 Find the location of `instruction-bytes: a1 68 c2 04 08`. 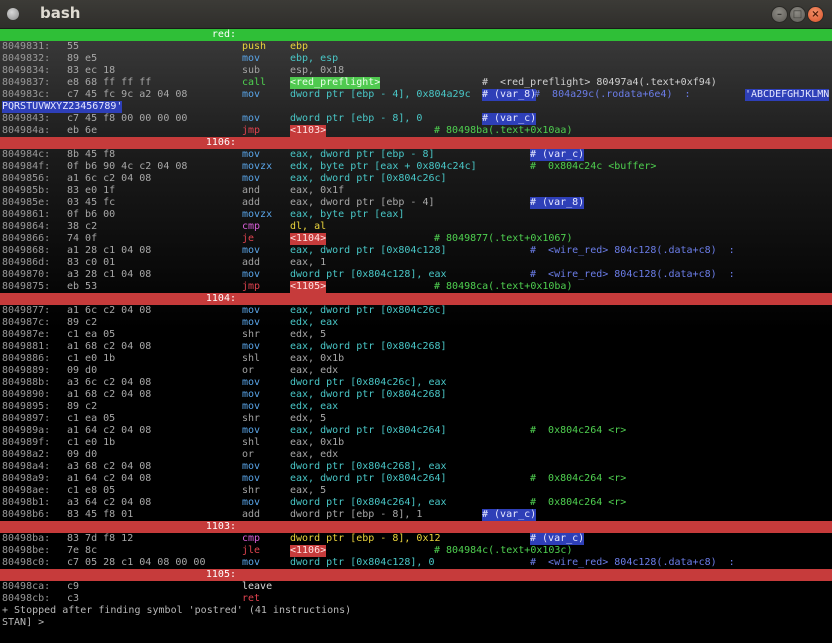

instruction-bytes: a1 68 c2 04 08 is located at coordinates (109, 394).